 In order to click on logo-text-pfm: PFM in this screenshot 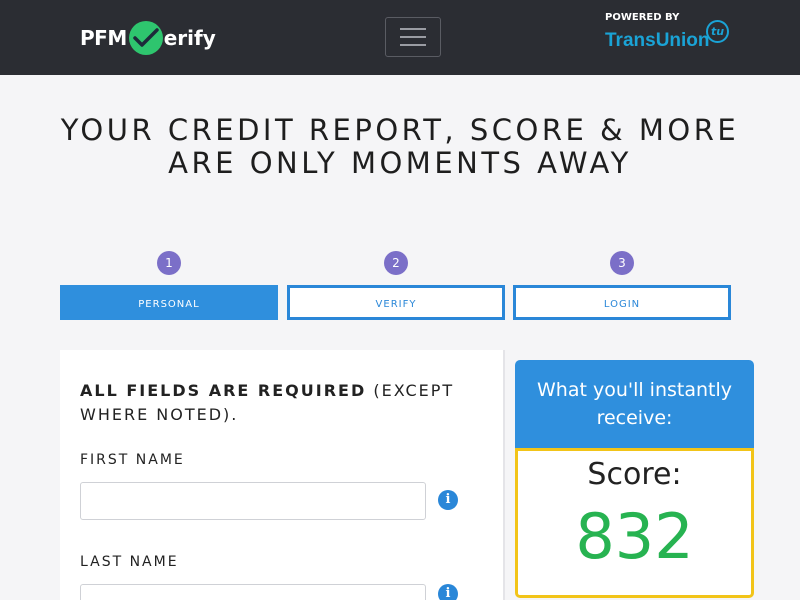, I will do `click(103, 38)`.